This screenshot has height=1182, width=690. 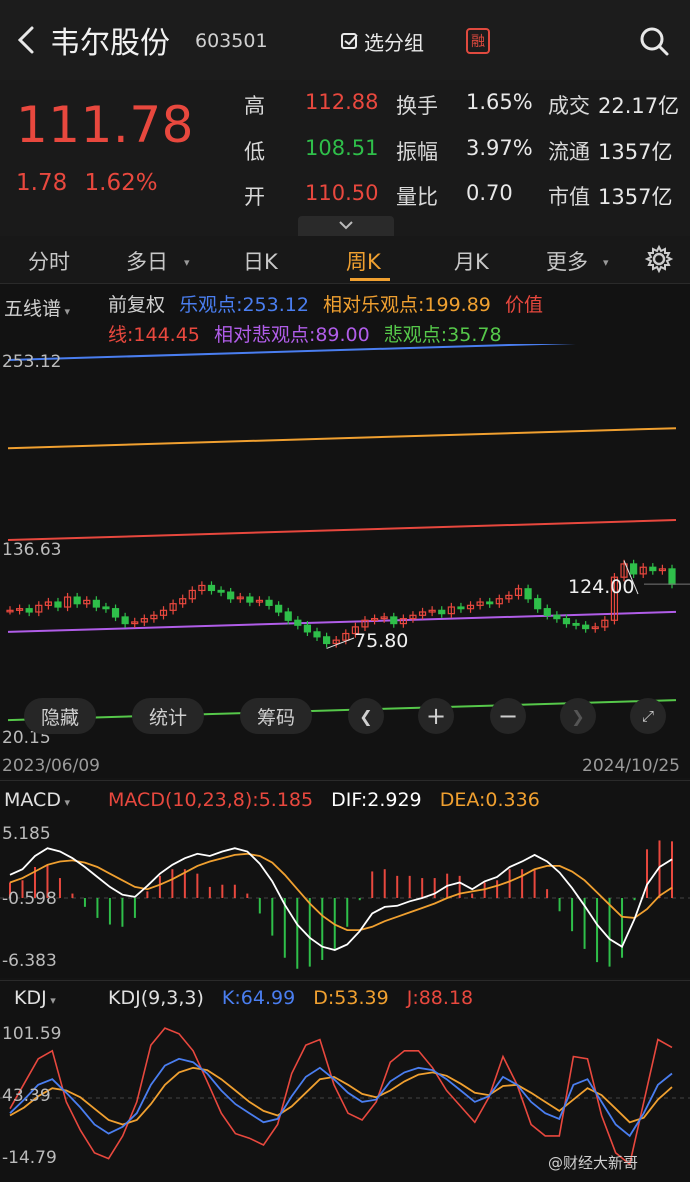 I want to click on kdj-d: D:53.39, so click(x=351, y=998).